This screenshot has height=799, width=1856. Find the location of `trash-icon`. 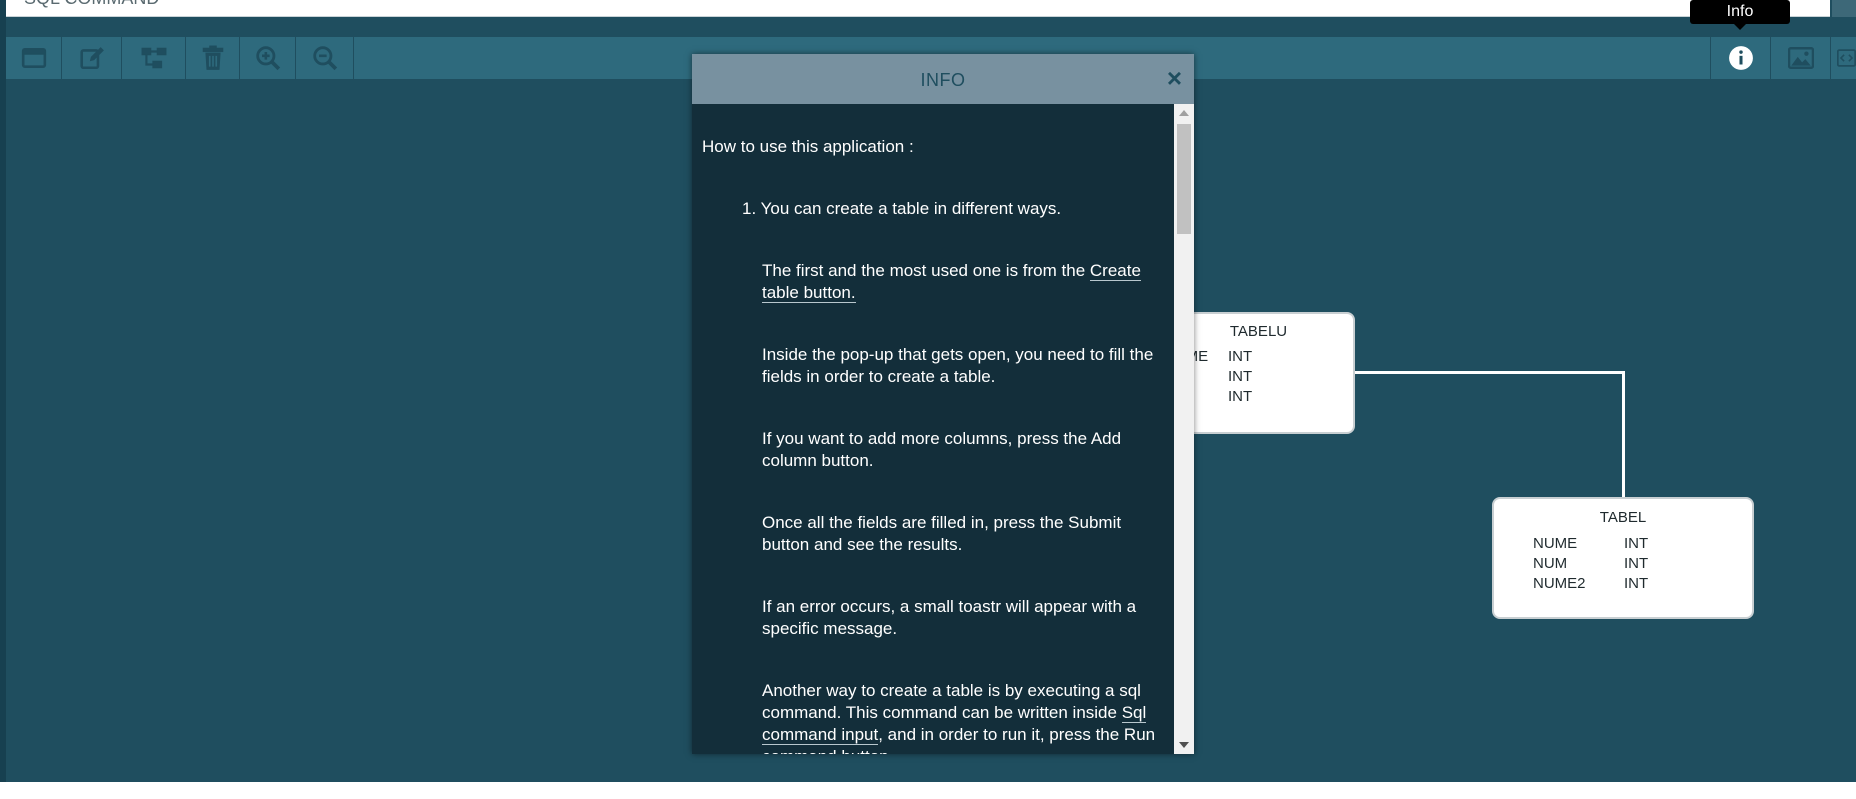

trash-icon is located at coordinates (212, 57).